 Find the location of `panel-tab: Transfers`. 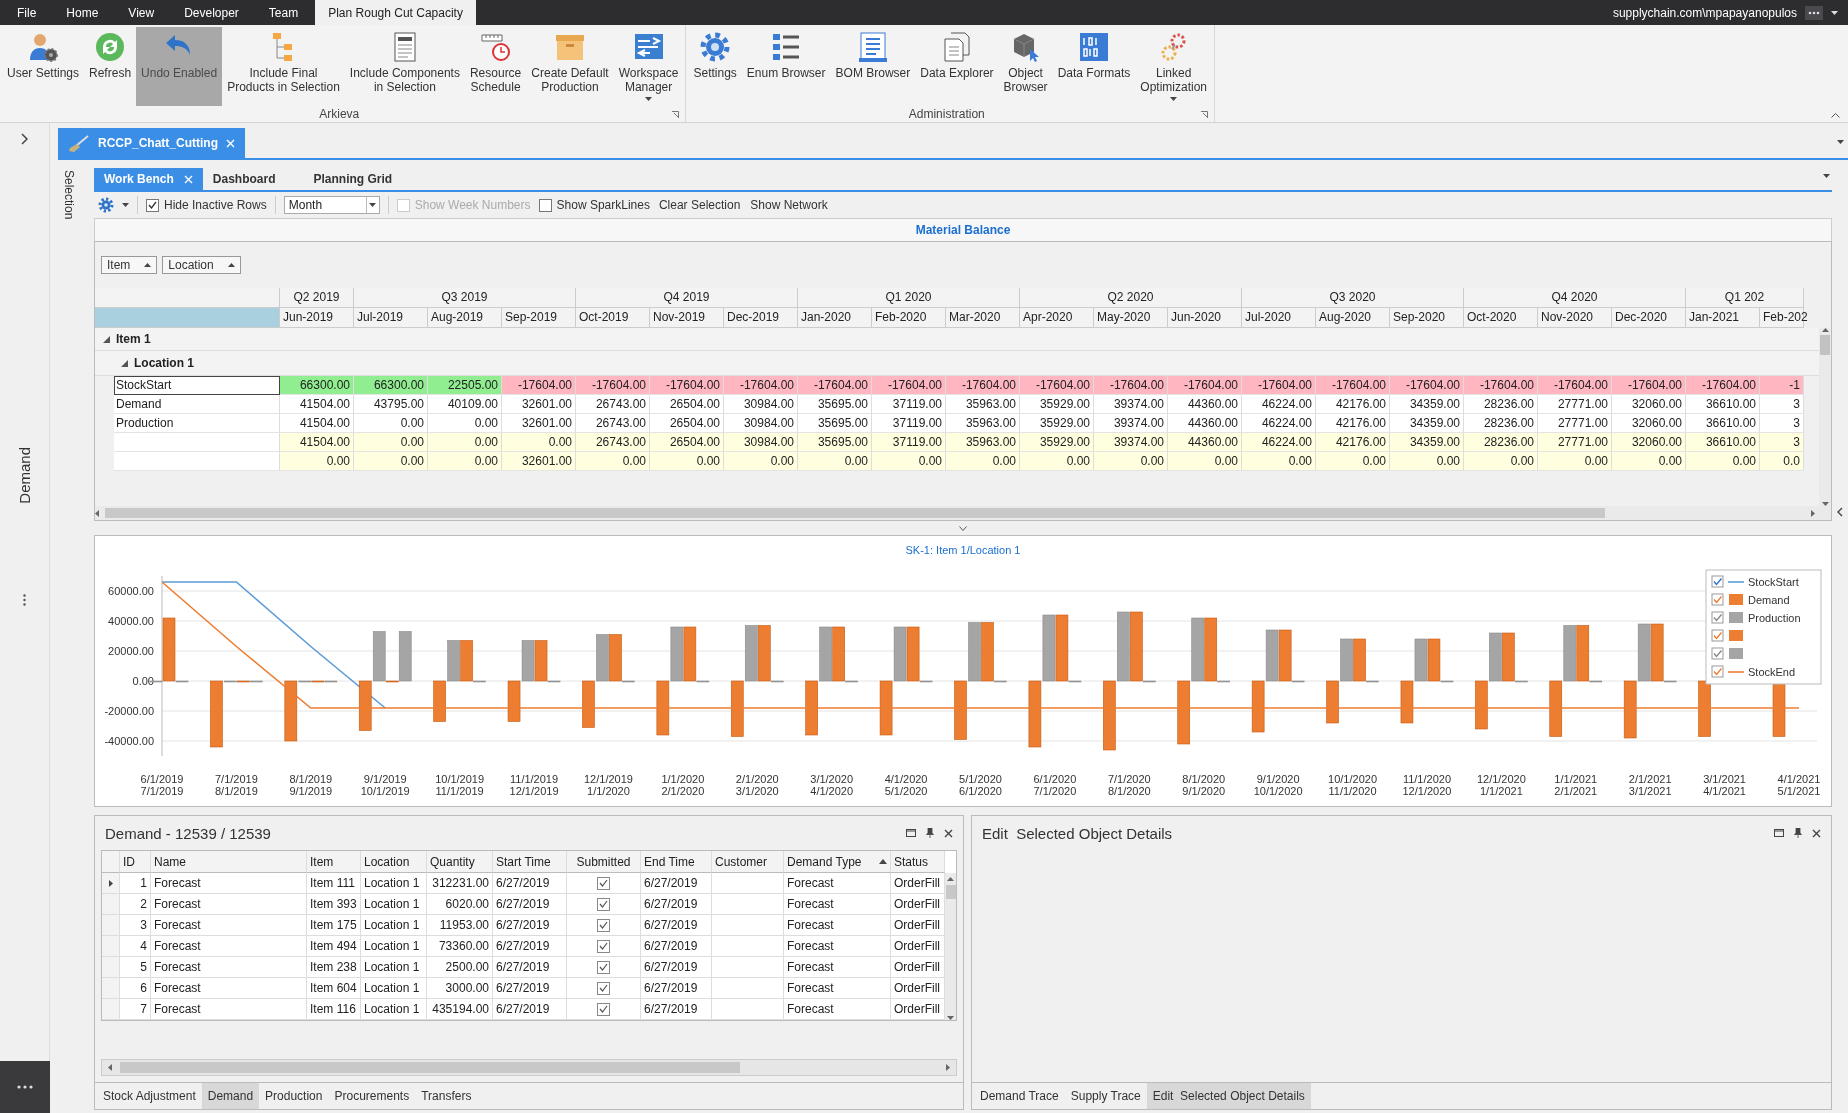

panel-tab: Transfers is located at coordinates (446, 1096).